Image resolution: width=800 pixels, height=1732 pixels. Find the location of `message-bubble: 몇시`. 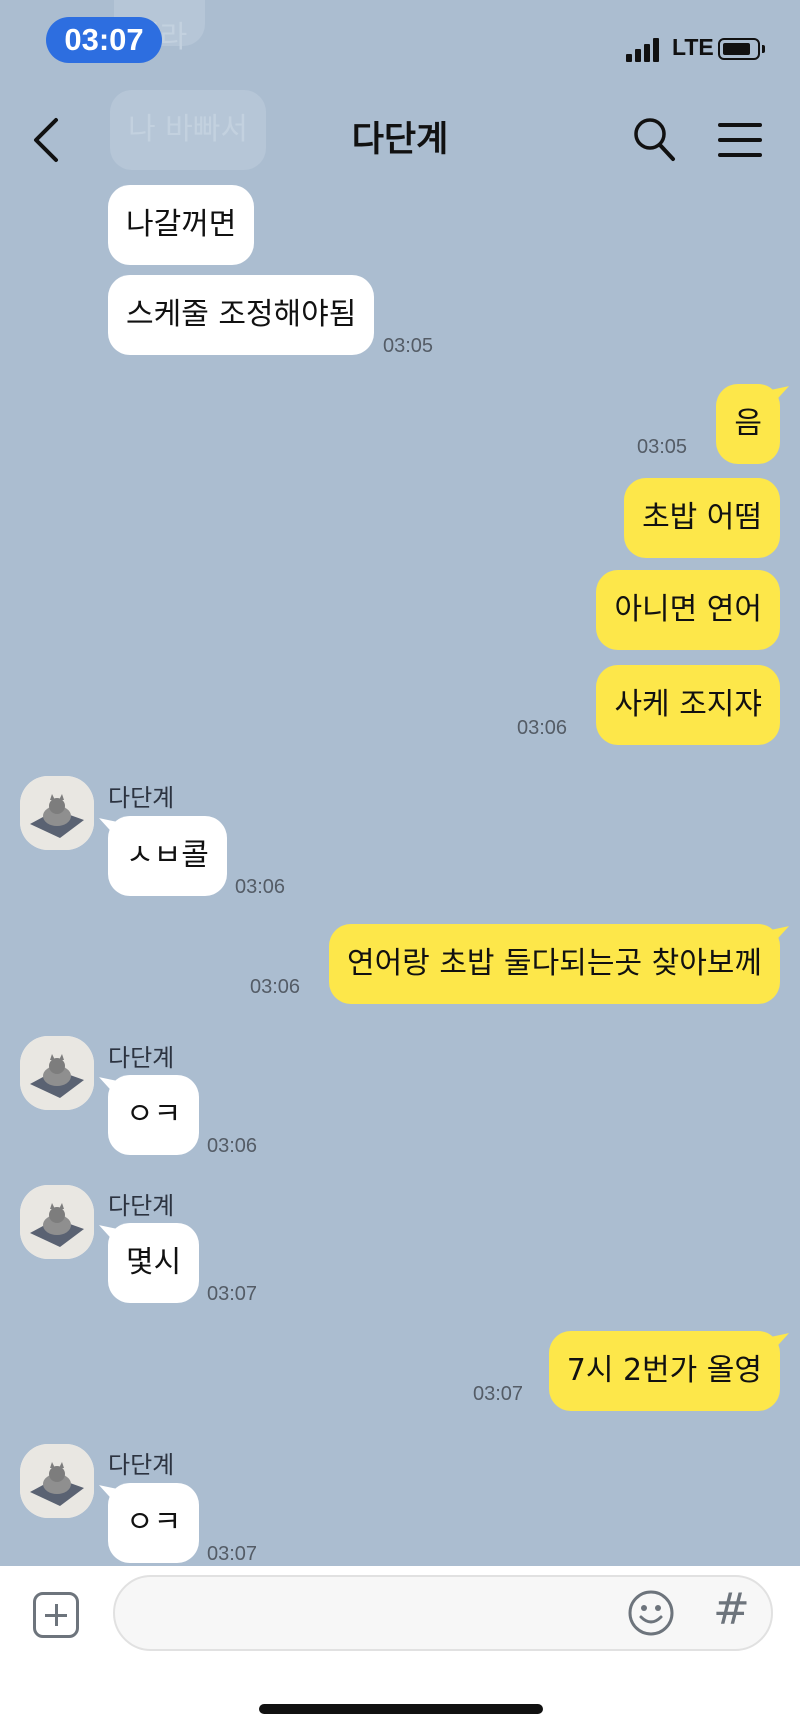

message-bubble: 몇시 is located at coordinates (154, 1263).